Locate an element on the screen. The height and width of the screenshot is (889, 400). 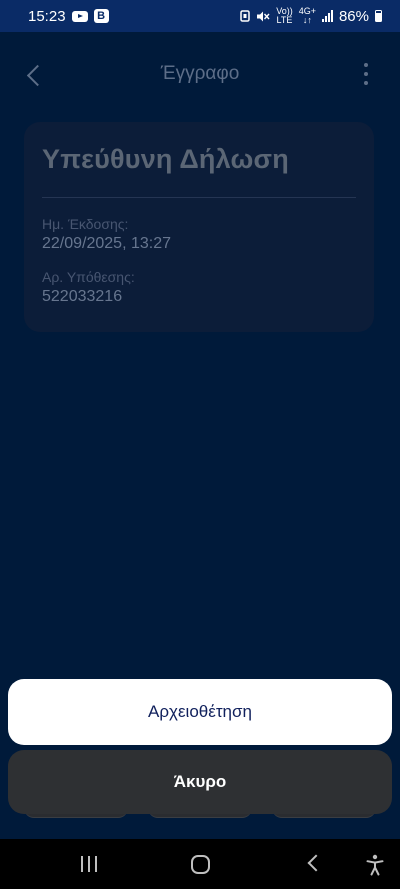
page-title: Έγγραφο is located at coordinates (200, 73).